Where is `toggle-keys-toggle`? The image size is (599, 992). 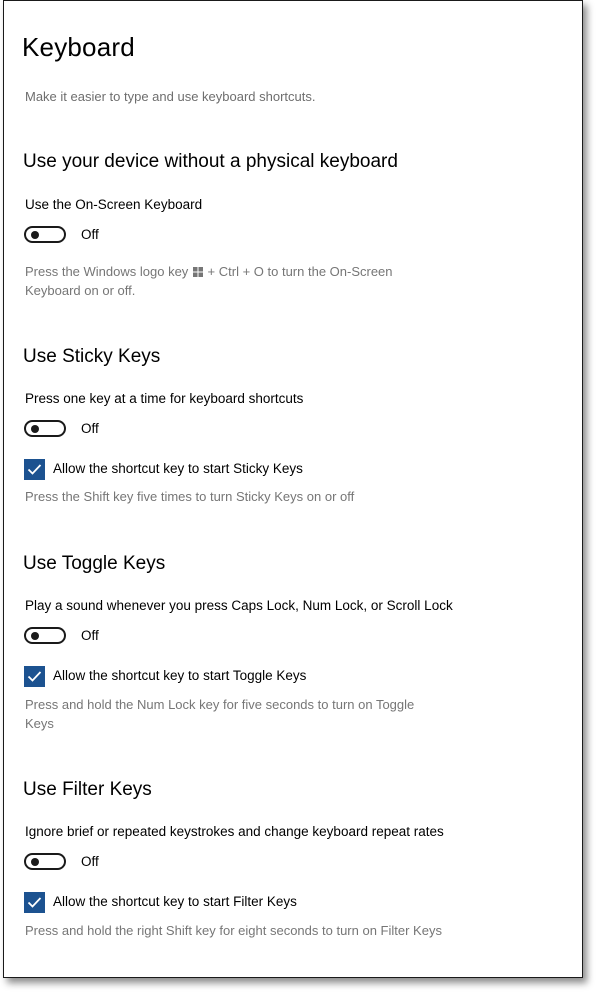
toggle-keys-toggle is located at coordinates (45, 635).